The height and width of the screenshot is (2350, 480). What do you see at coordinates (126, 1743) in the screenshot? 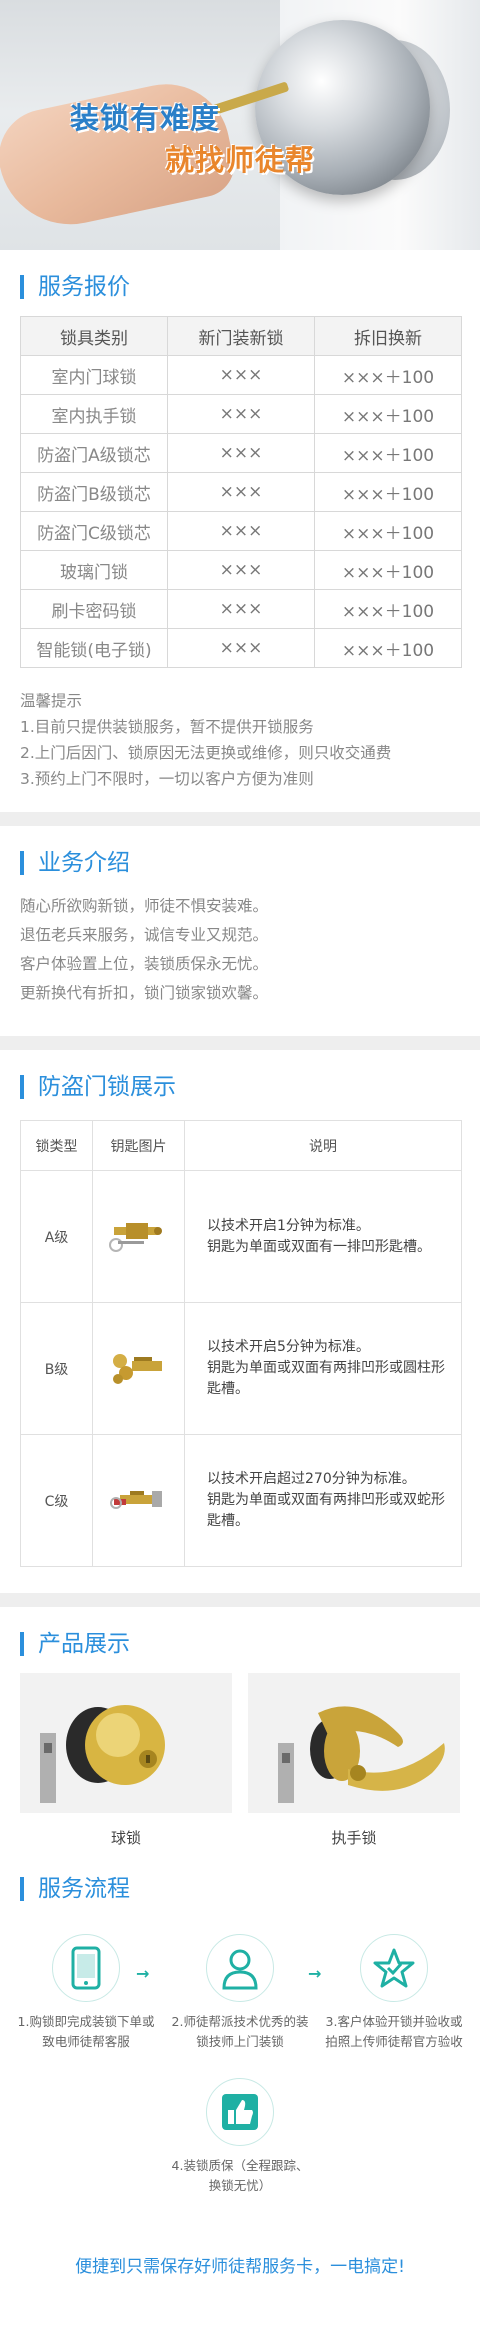
I see `ball-lock-image` at bounding box center [126, 1743].